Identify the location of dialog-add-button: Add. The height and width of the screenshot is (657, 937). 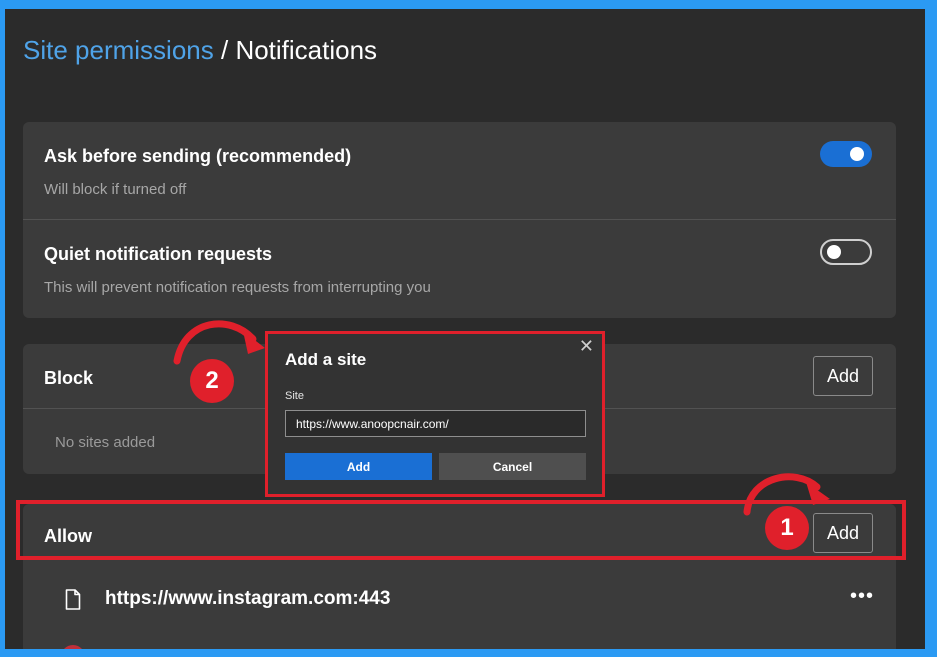
(358, 466).